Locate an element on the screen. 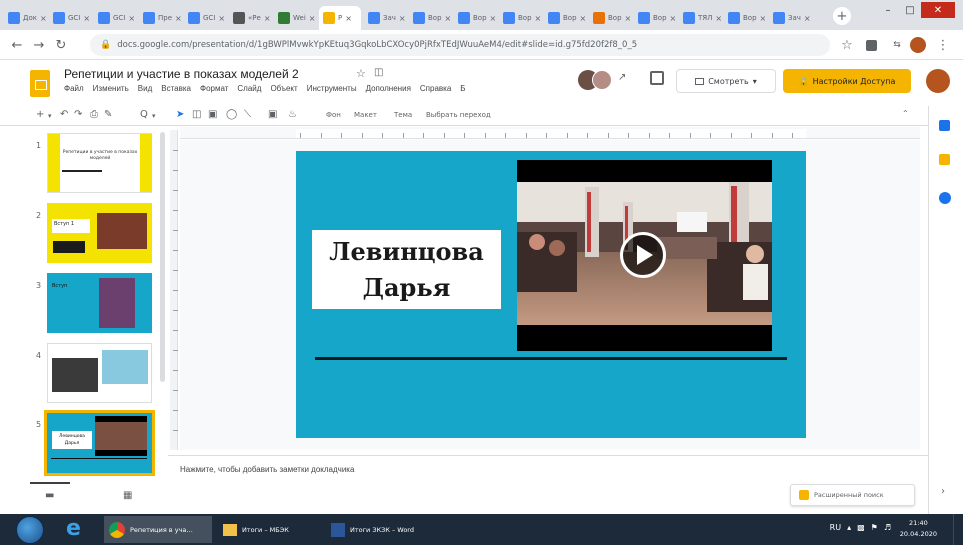 This screenshot has height=545, width=963. slide-divider-line is located at coordinates (551, 358).